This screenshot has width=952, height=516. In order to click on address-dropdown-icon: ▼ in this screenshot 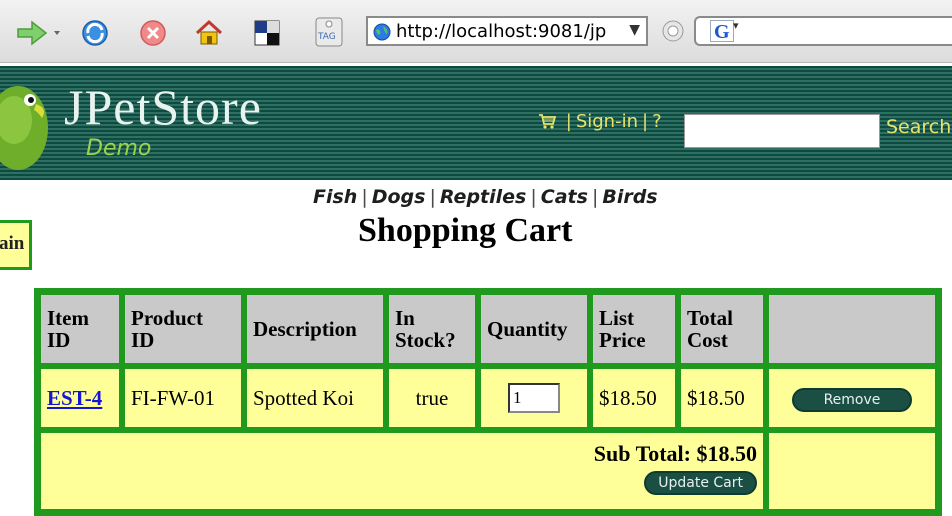, I will do `click(634, 30)`.